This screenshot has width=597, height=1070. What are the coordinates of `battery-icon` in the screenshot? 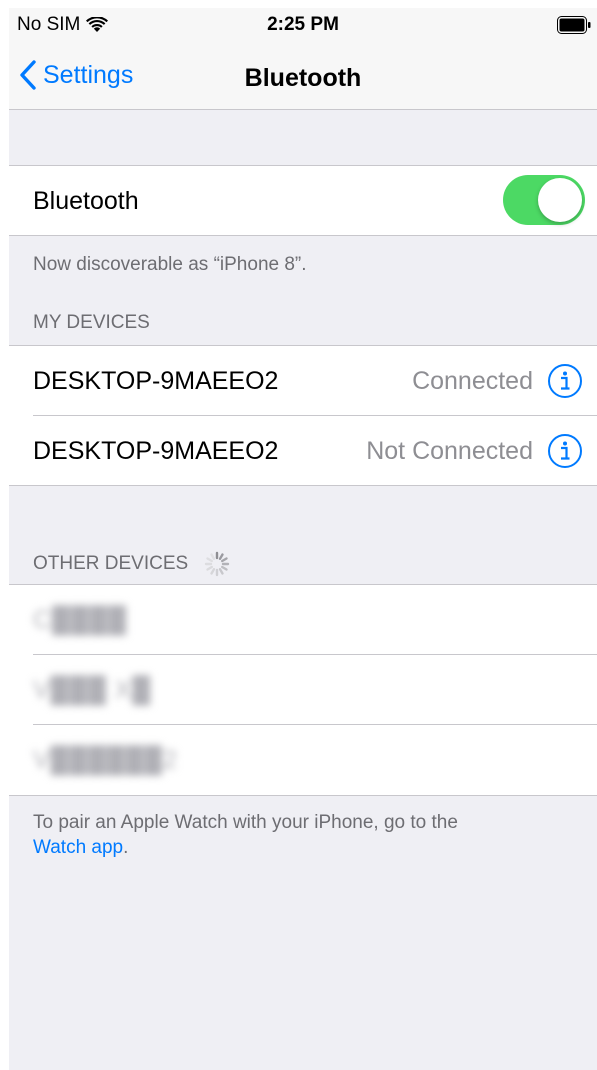 It's located at (574, 25).